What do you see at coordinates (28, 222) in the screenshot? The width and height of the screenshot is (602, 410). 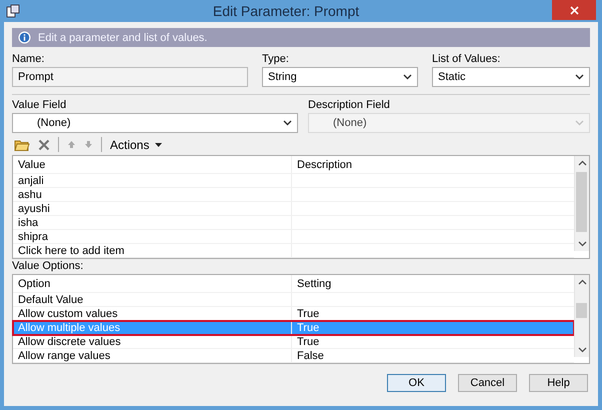 I see `table-cell-text: isha` at bounding box center [28, 222].